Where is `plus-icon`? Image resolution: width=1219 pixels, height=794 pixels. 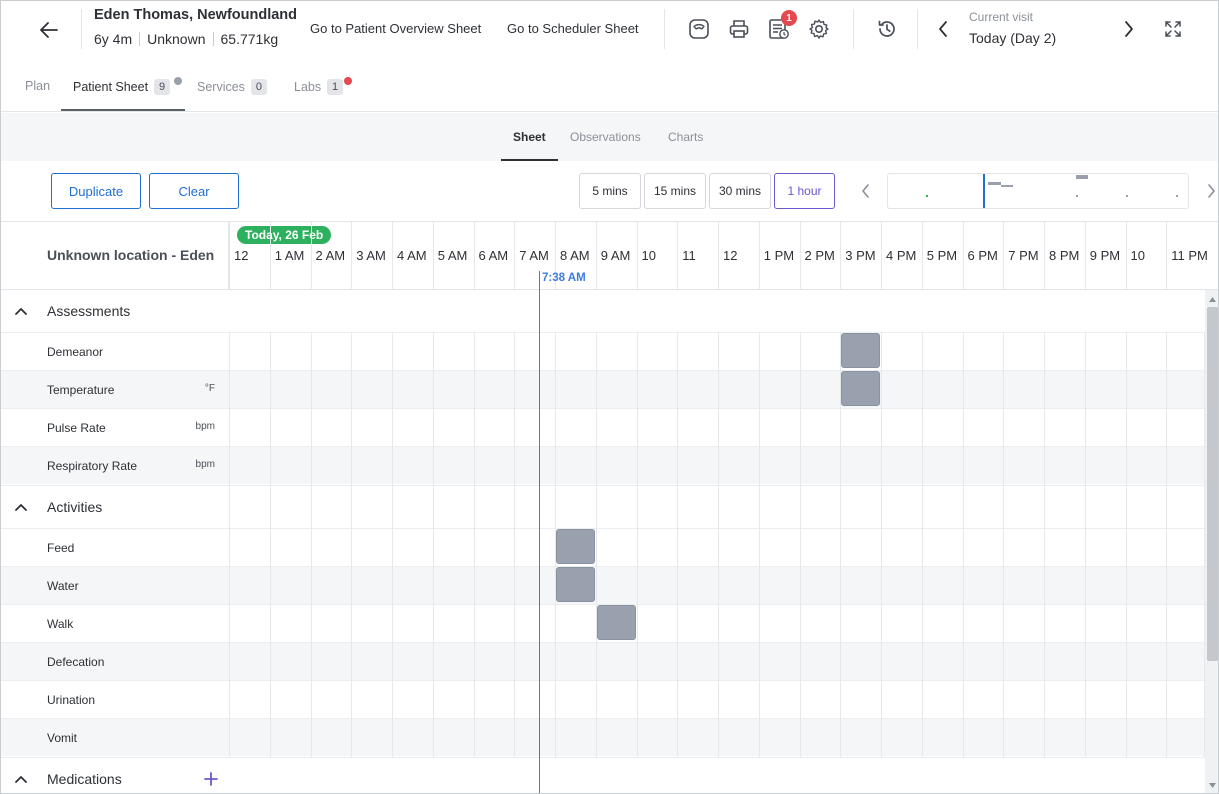
plus-icon is located at coordinates (211, 779).